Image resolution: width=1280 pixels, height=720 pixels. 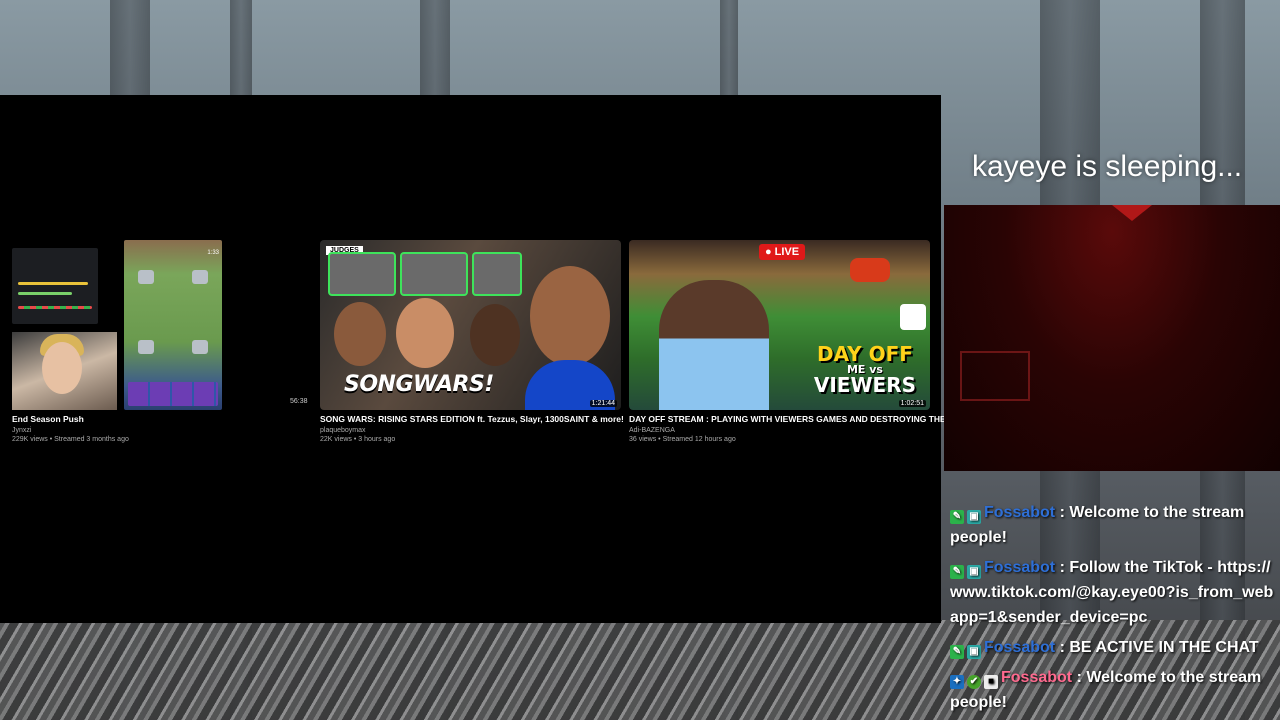 I want to click on stream-date: 3 hours ago, so click(x=377, y=439).